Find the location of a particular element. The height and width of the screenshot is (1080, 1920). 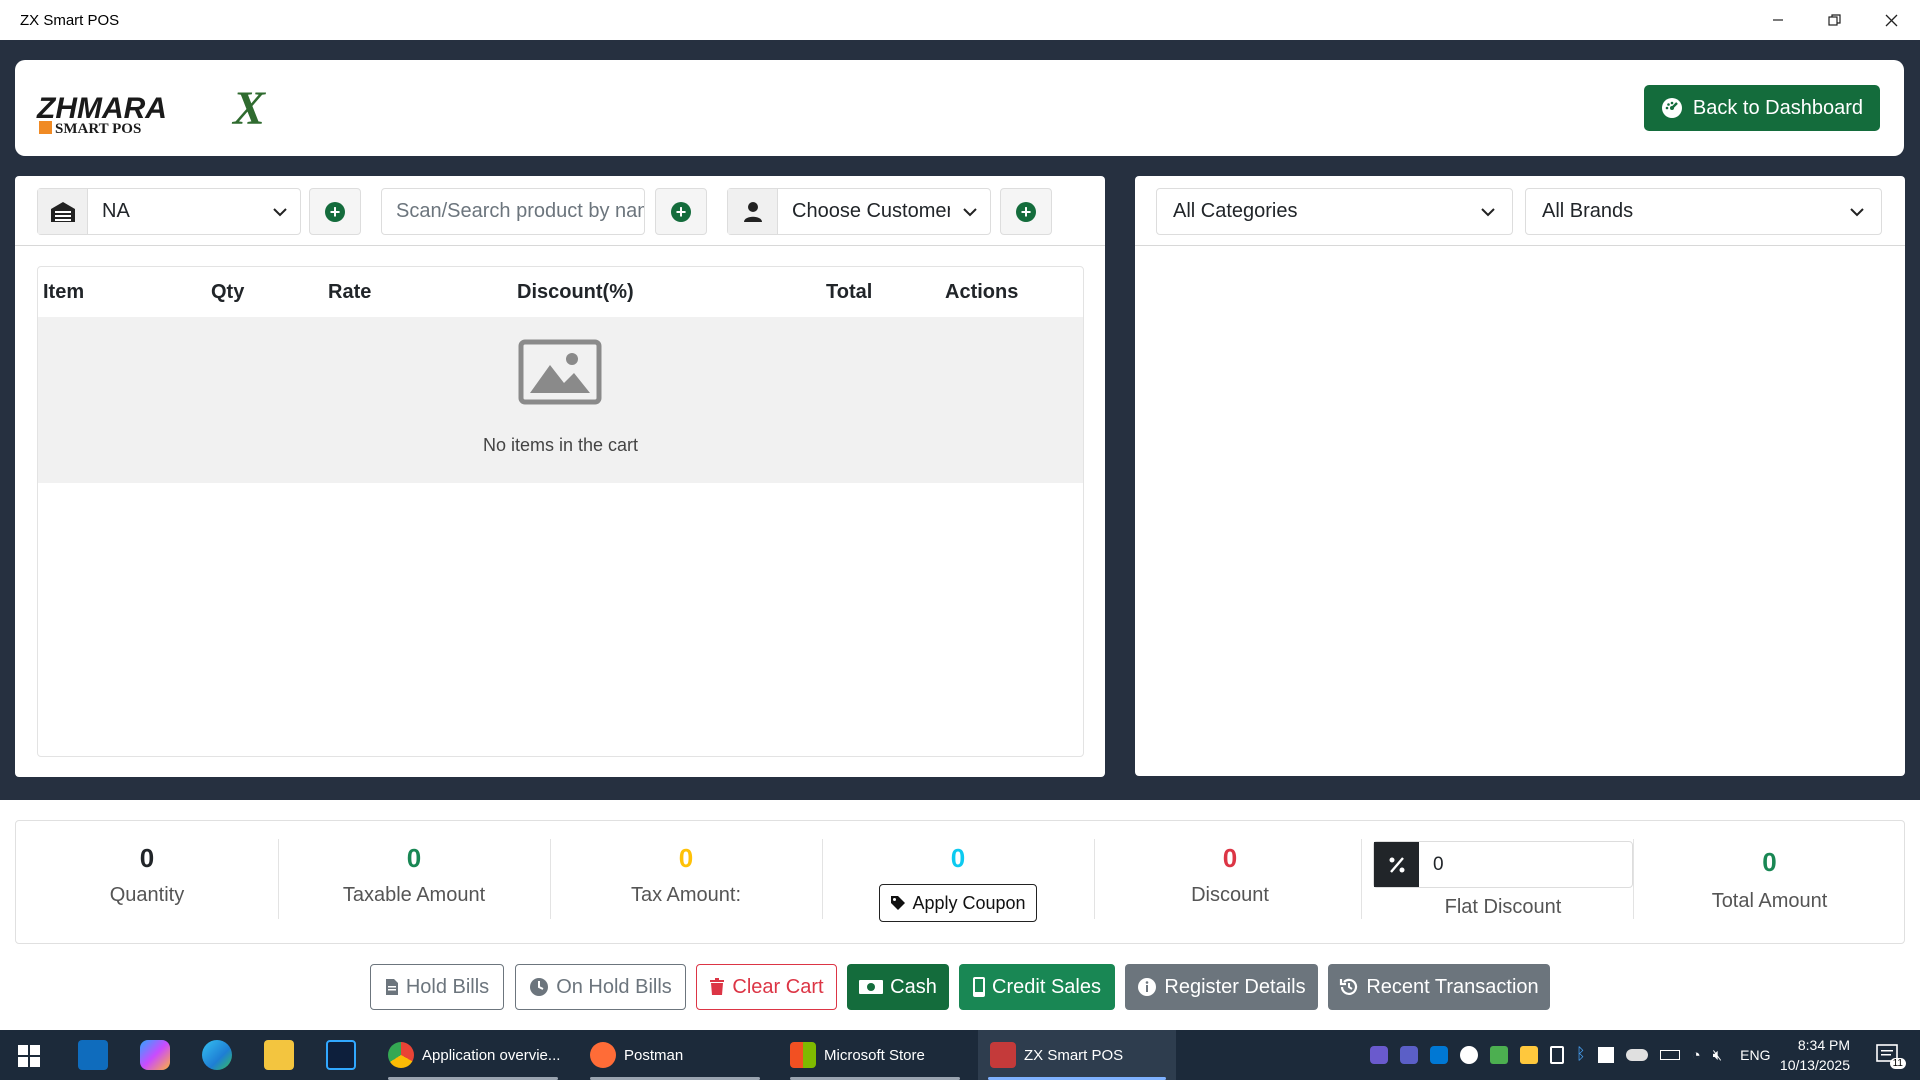

taskbar-app-postman: Postman is located at coordinates (675, 1055).